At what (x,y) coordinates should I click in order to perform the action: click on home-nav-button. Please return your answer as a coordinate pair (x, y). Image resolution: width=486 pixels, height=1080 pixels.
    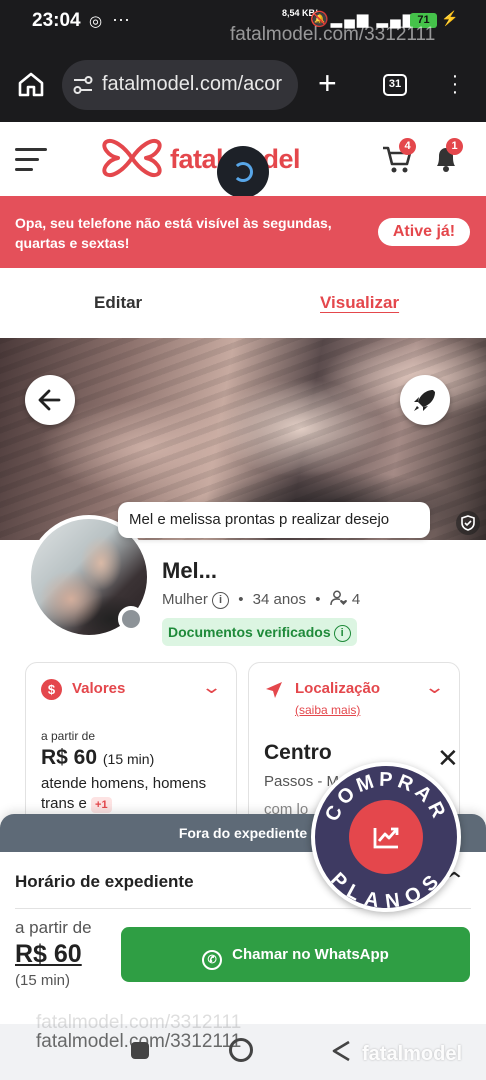
    Looking at the image, I should click on (241, 1050).